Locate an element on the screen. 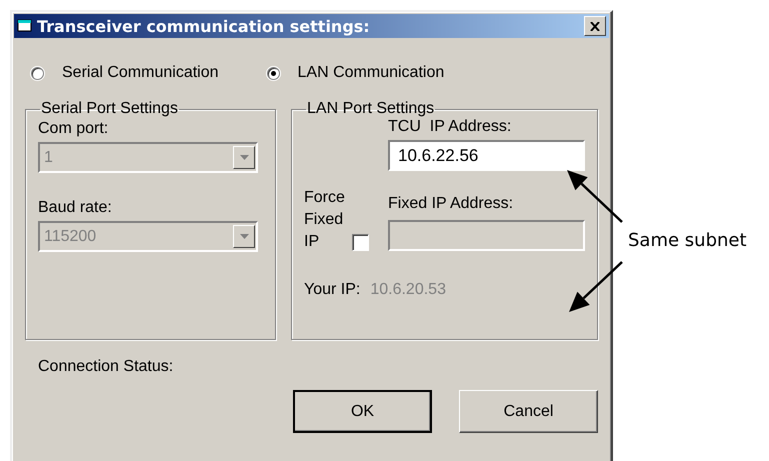 This screenshot has height=461, width=769. checkbox is located at coordinates (360, 242).